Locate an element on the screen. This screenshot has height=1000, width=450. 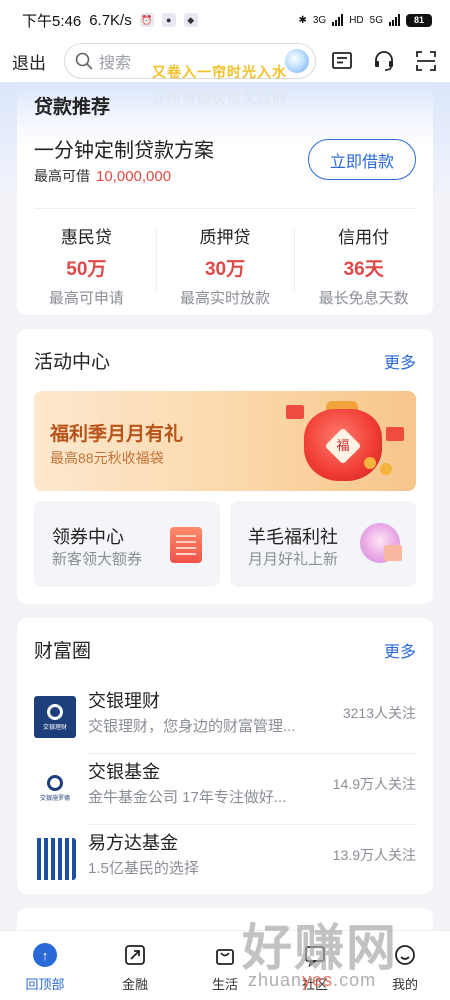
loan-product-sub: 最高可申请 is located at coordinates (86, 298).